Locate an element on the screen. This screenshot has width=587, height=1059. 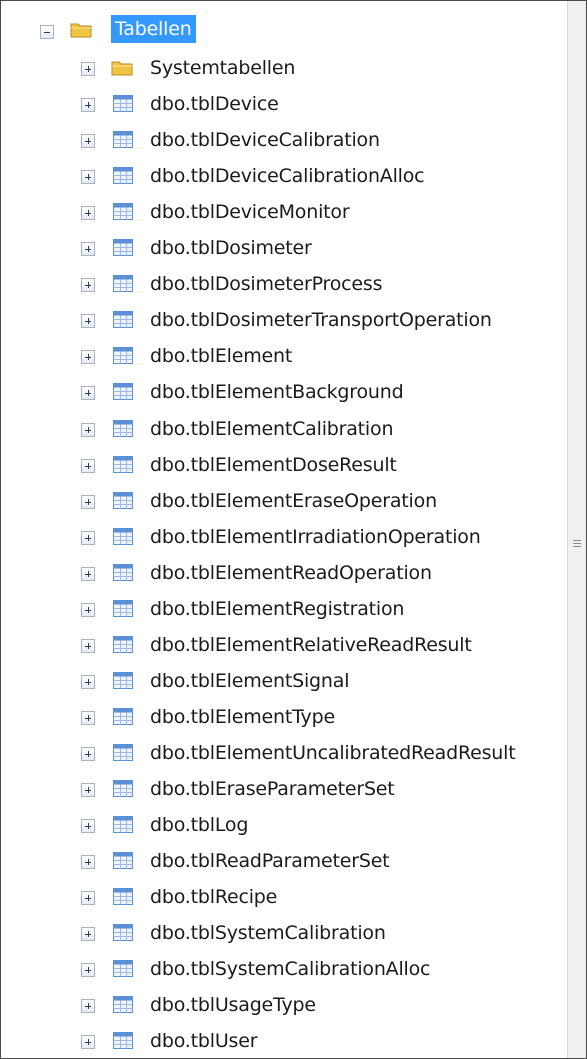
tree-node-table: dbo.tblDeviceMonitor is located at coordinates (284, 212).